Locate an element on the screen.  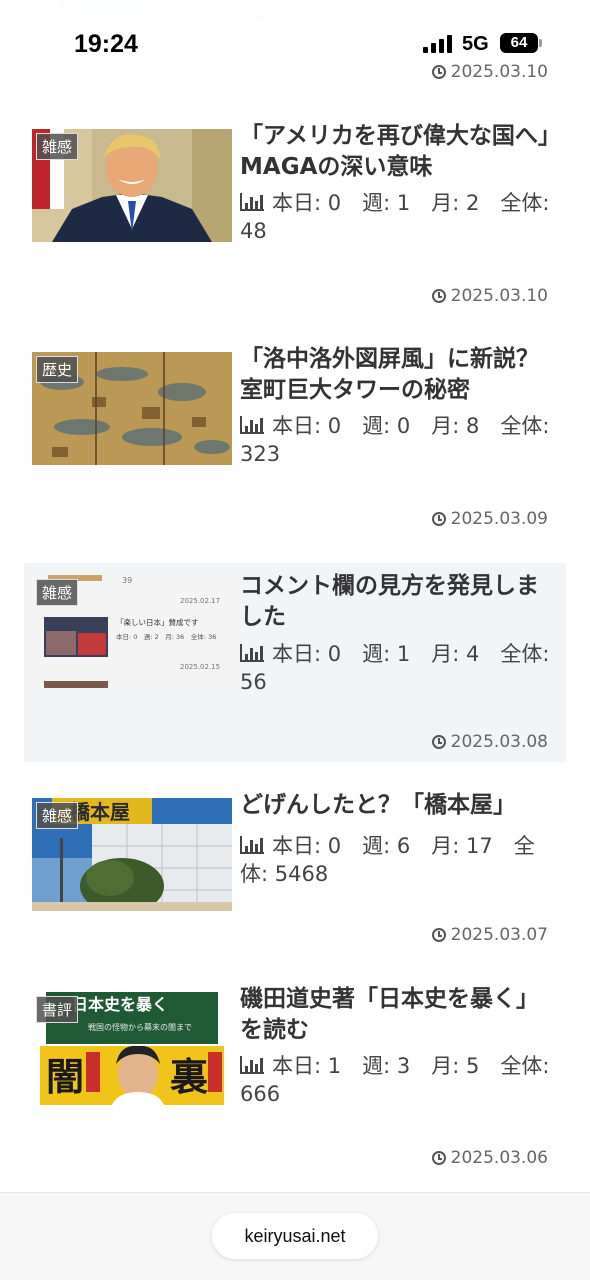
post-date-row: 2025.03.10 is located at coordinates (489, 296).